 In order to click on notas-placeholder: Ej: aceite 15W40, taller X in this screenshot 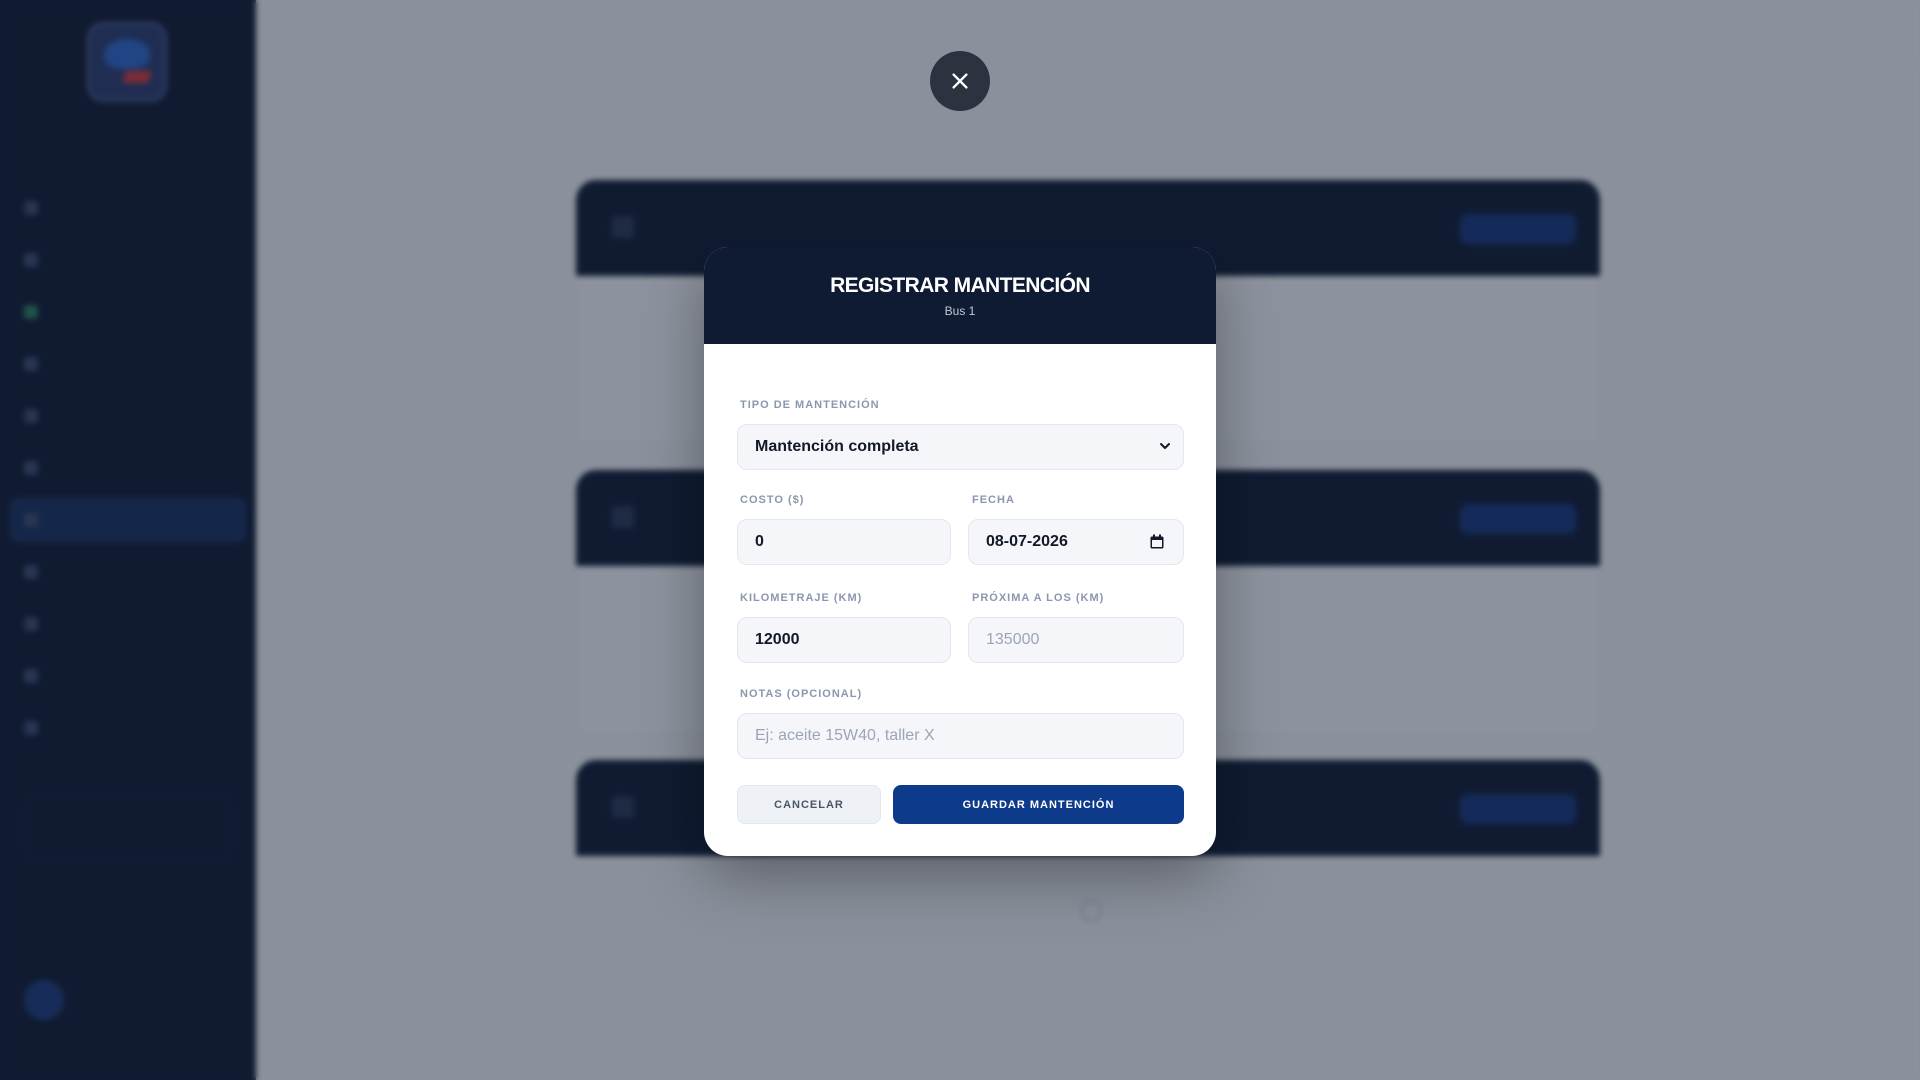, I will do `click(845, 735)`.